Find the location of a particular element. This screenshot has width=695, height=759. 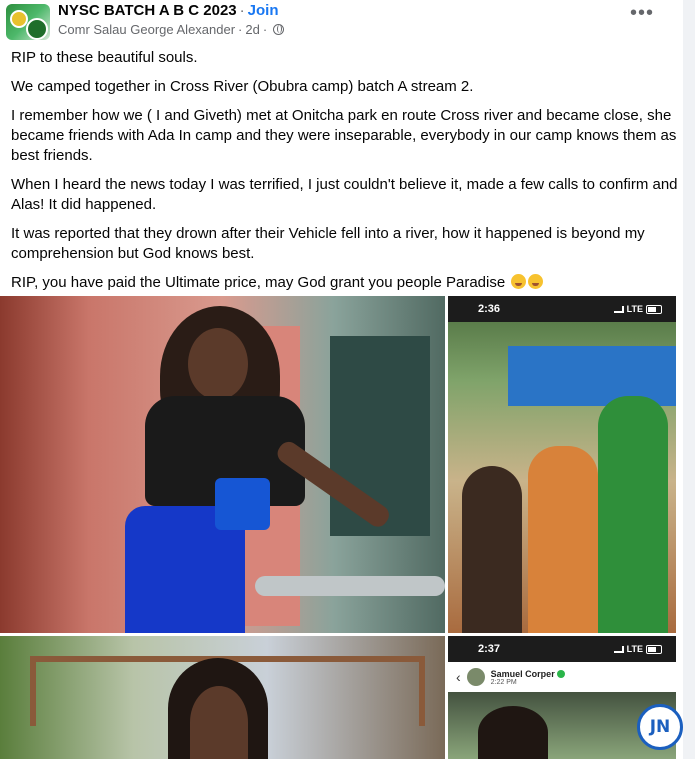

photo-person-center is located at coordinates (563, 539).